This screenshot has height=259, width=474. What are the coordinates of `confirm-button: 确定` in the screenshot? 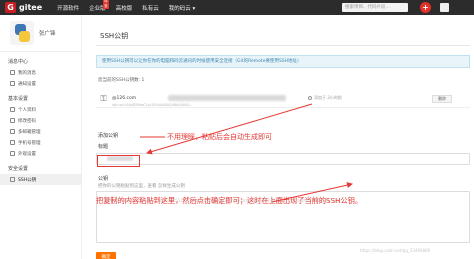 It's located at (106, 255).